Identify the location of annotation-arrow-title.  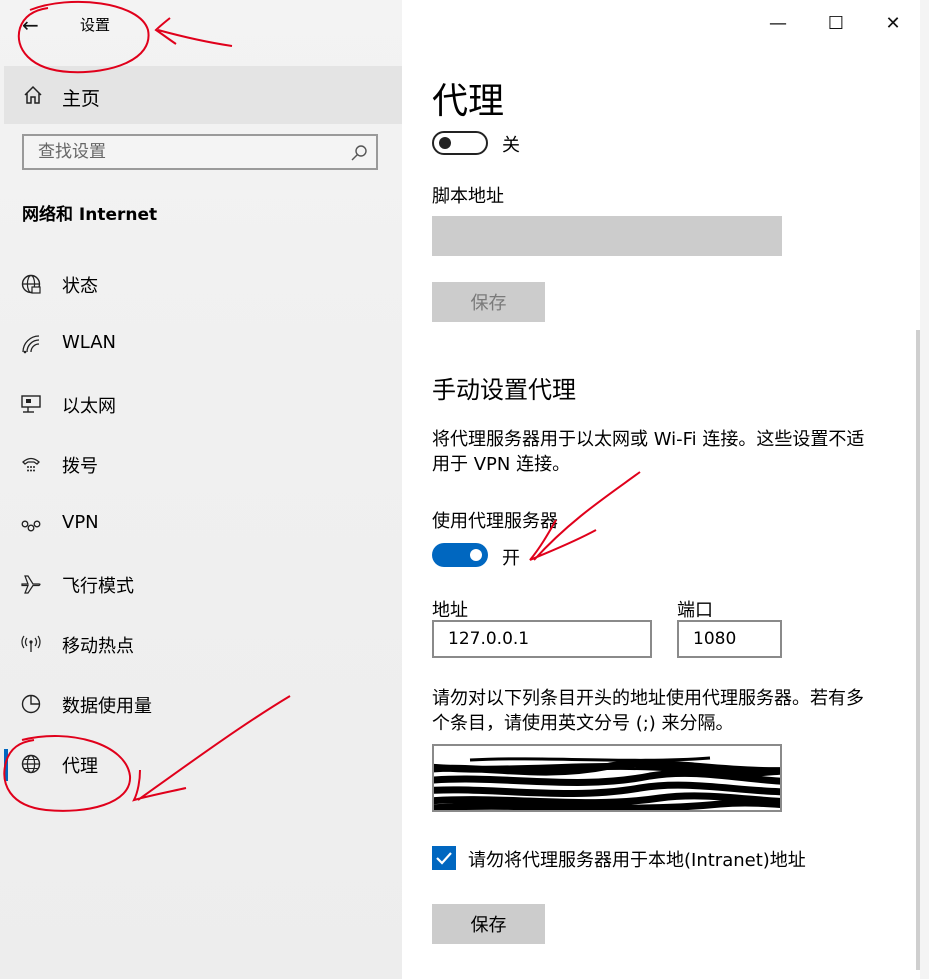
(193, 32).